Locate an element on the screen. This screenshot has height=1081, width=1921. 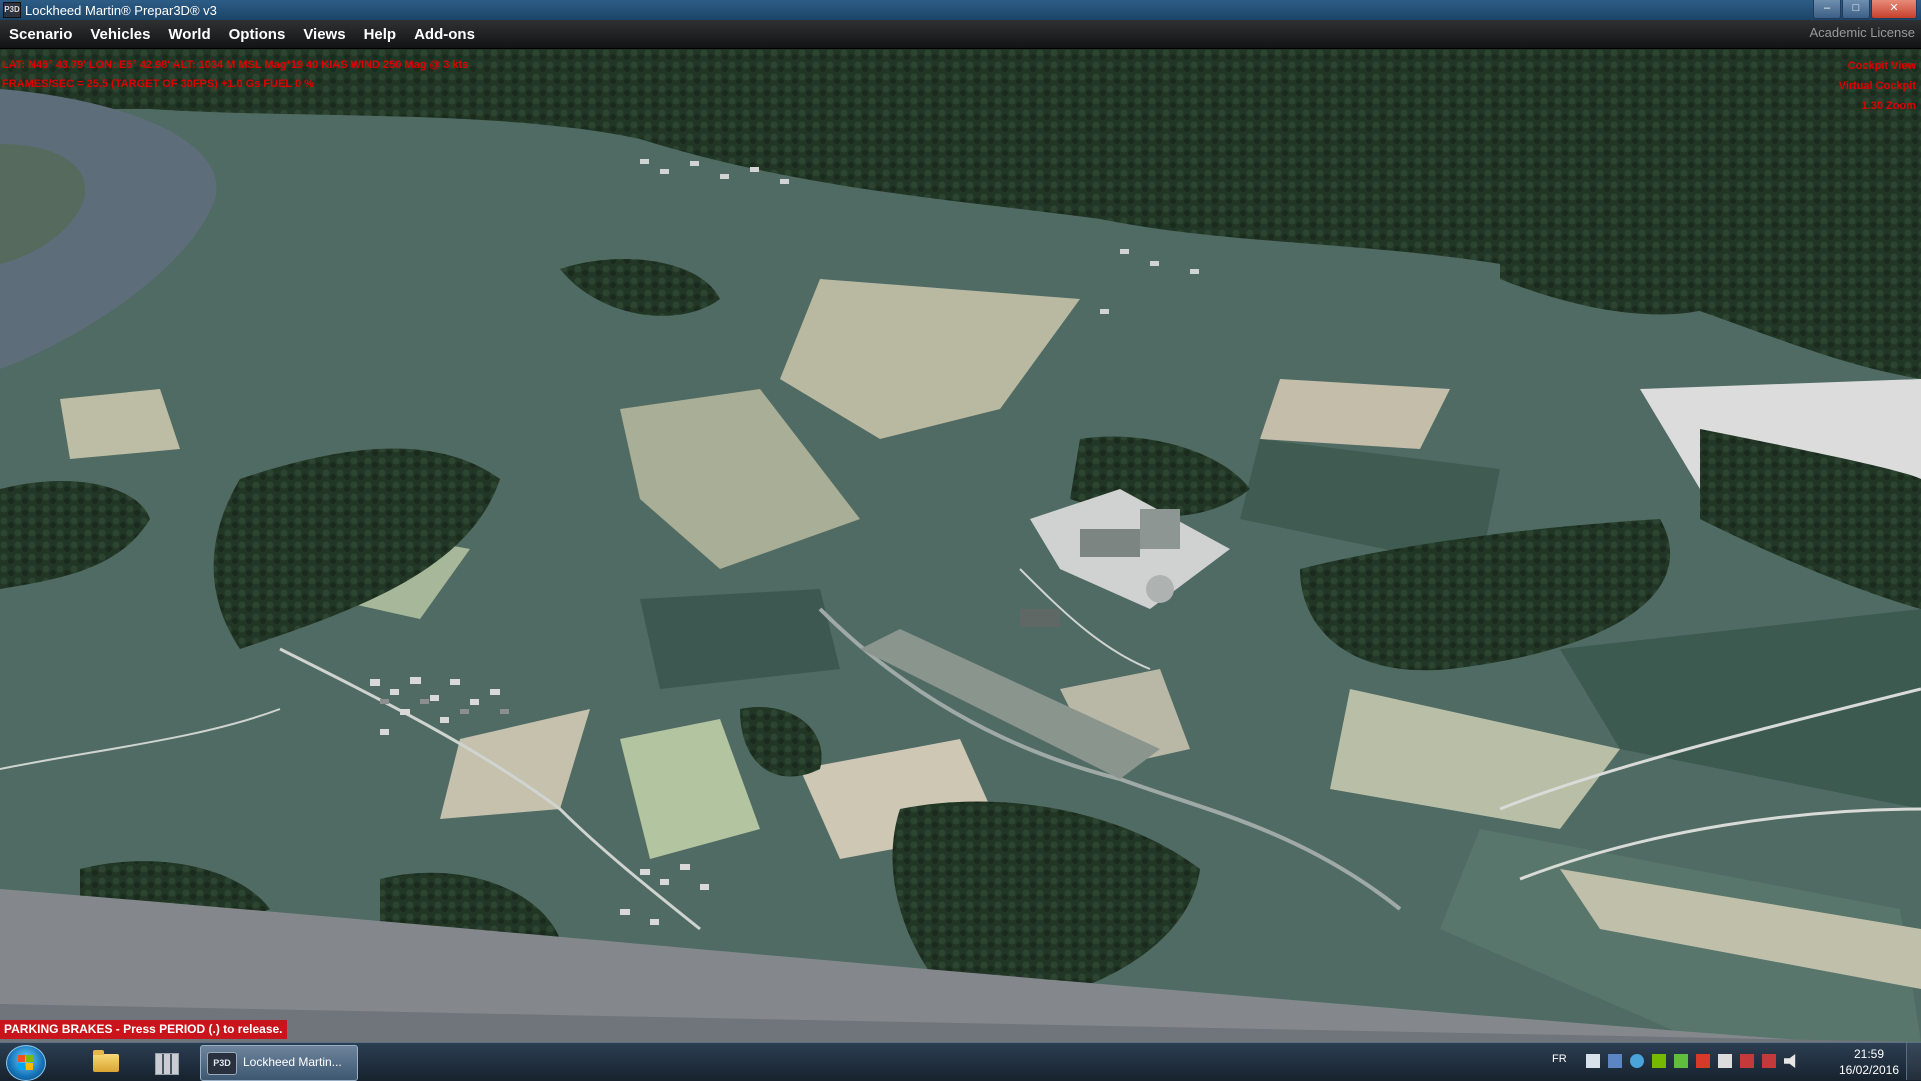
flag-icon is located at coordinates (1725, 1061).